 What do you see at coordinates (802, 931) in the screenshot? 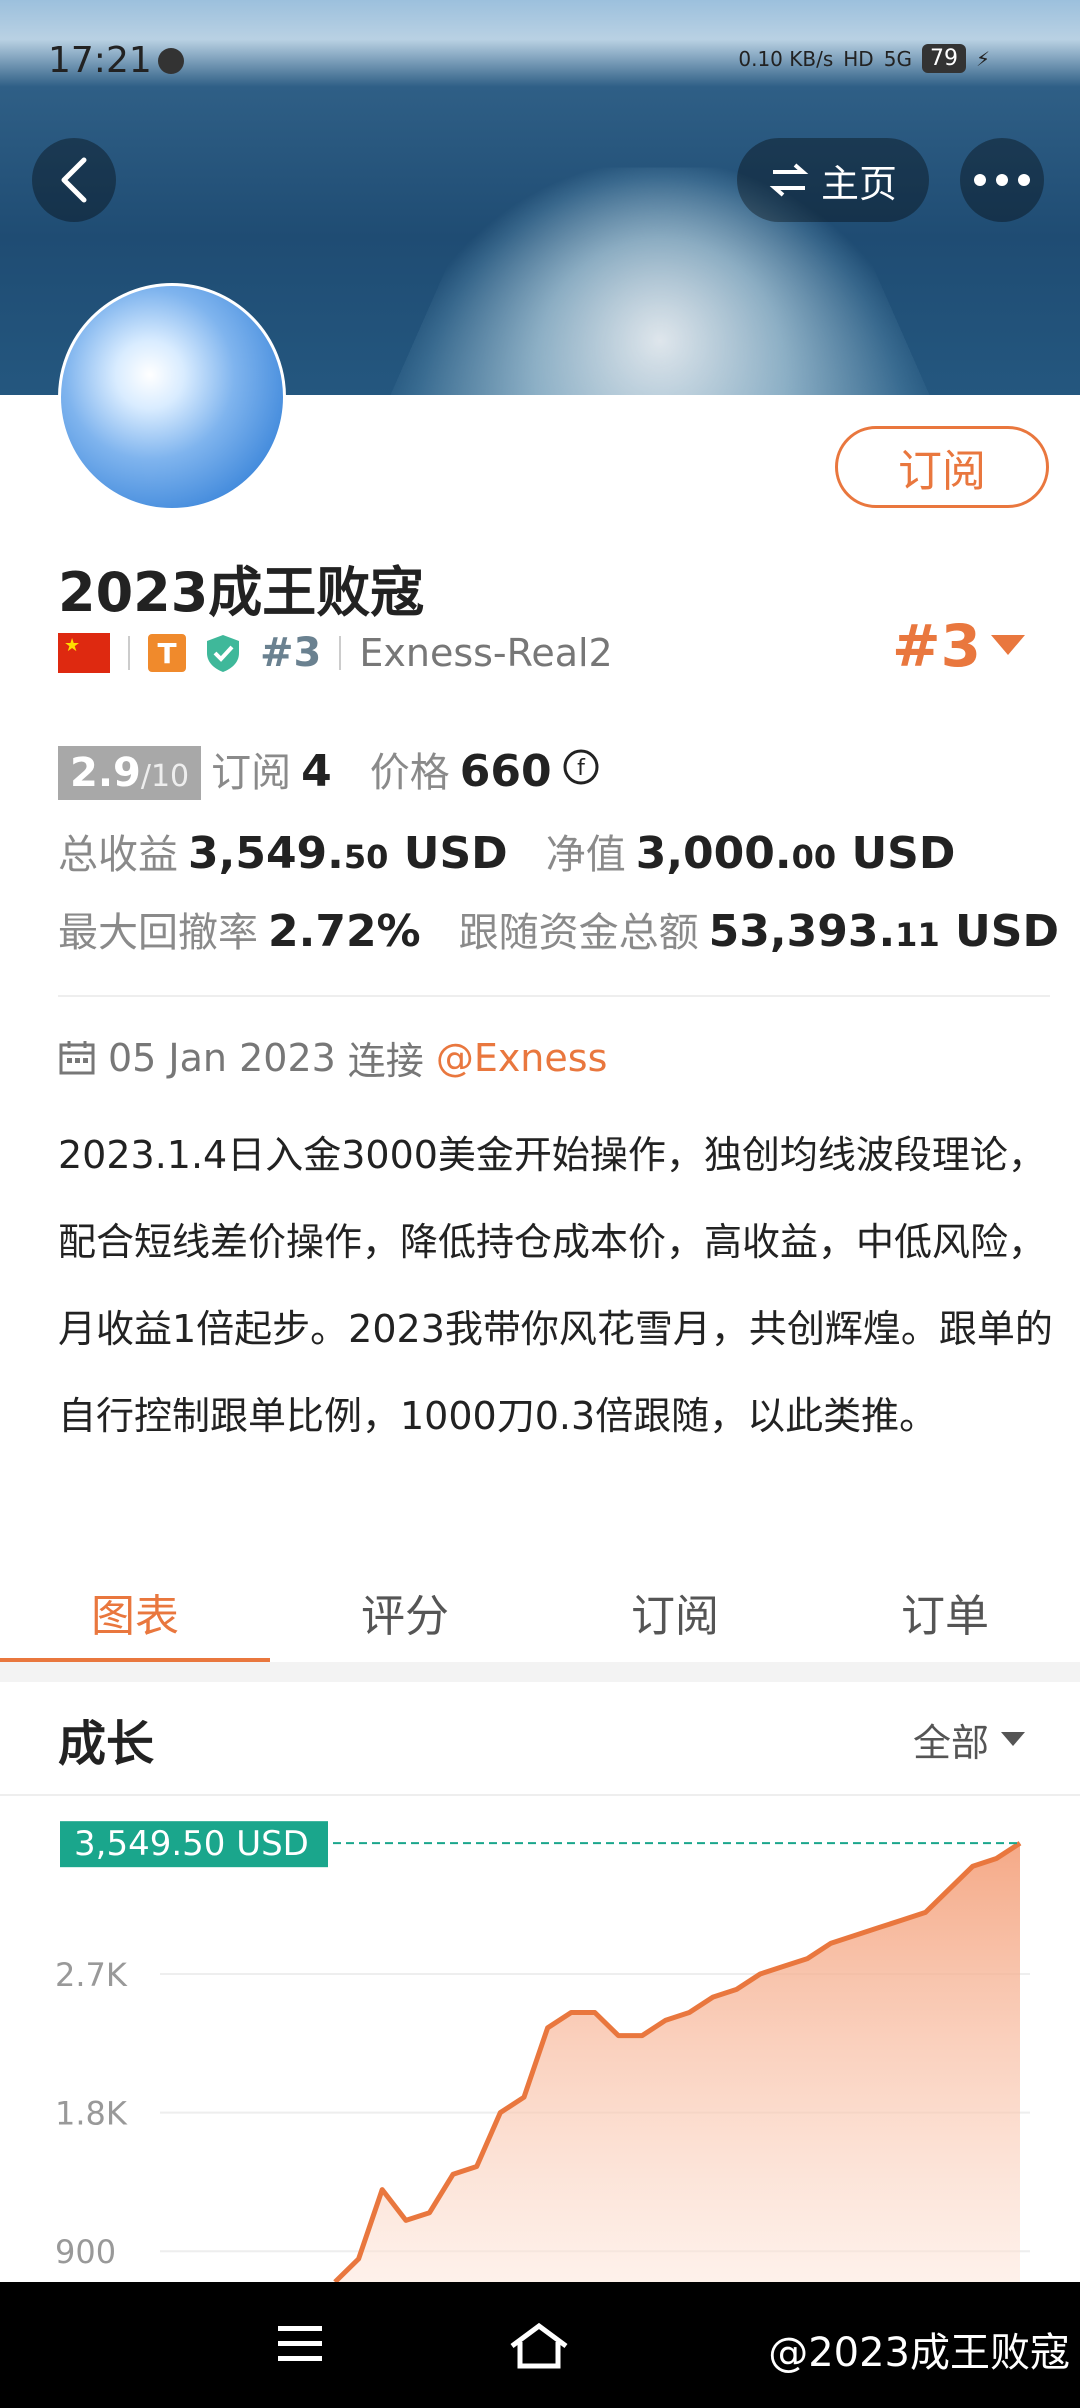
I see `follow-int: 53,393.` at bounding box center [802, 931].